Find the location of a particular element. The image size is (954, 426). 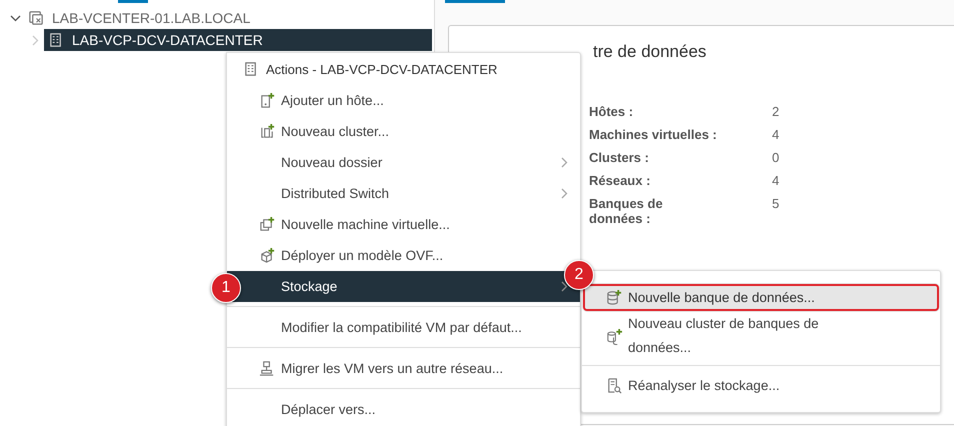

stat-label: Réseaux : is located at coordinates (620, 180).